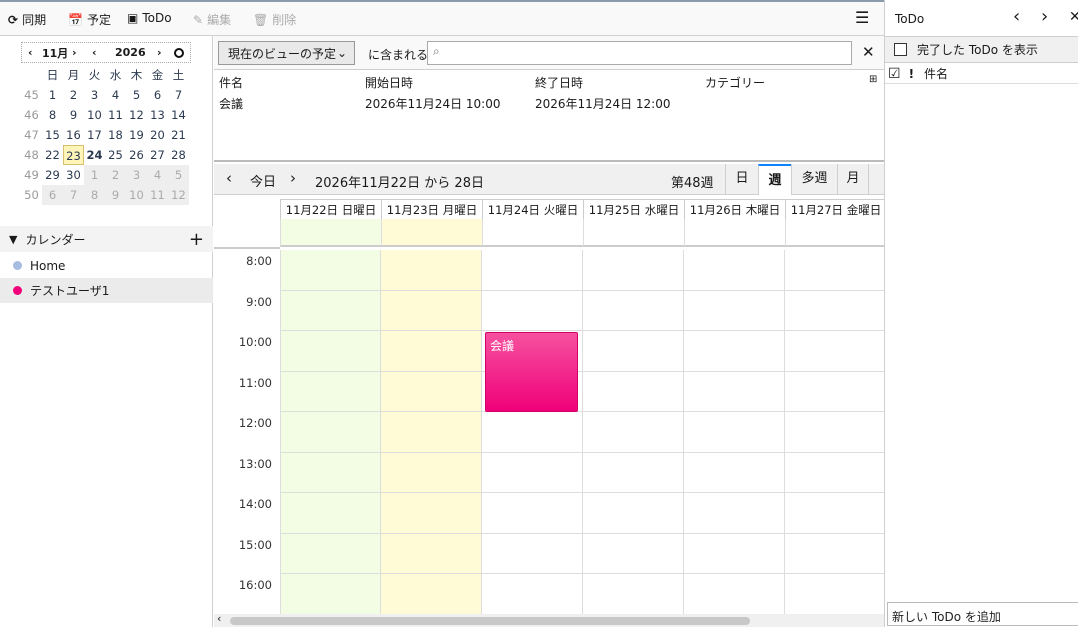  I want to click on next-month-icon: ›, so click(74, 52).